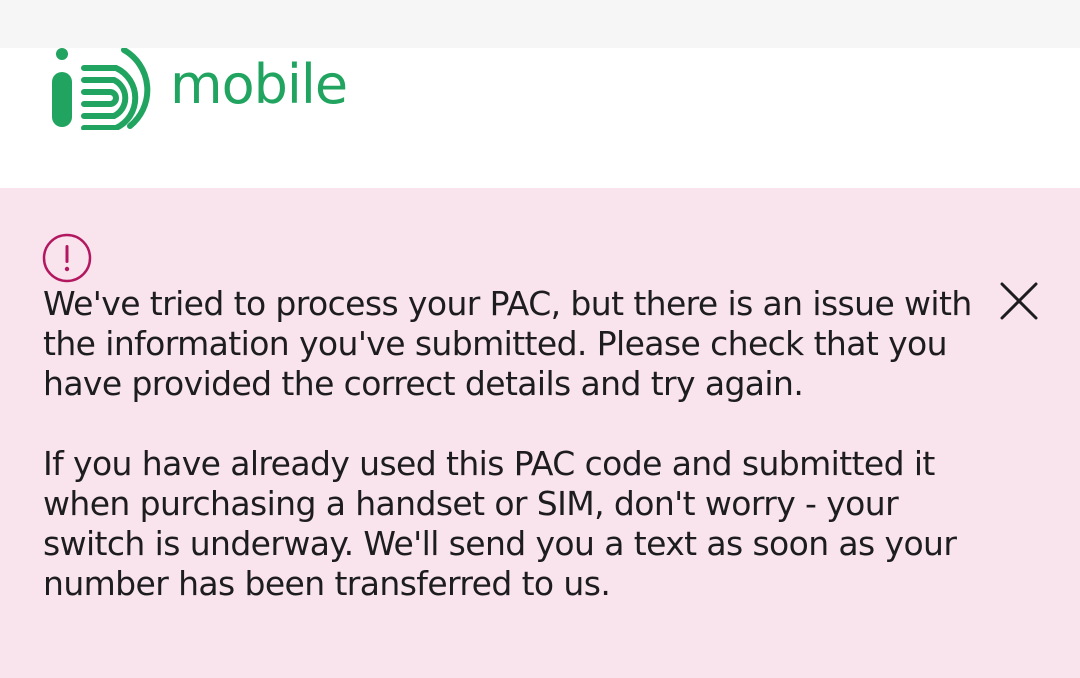 The image size is (1080, 678). I want to click on exclamation-circle-icon, so click(67, 258).